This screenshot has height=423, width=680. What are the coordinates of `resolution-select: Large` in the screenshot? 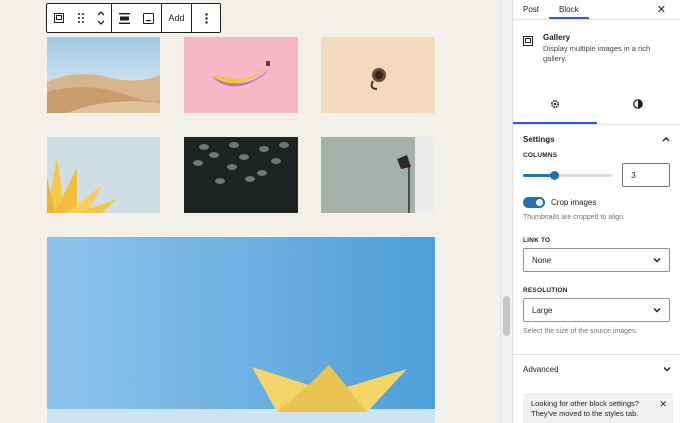 It's located at (596, 310).